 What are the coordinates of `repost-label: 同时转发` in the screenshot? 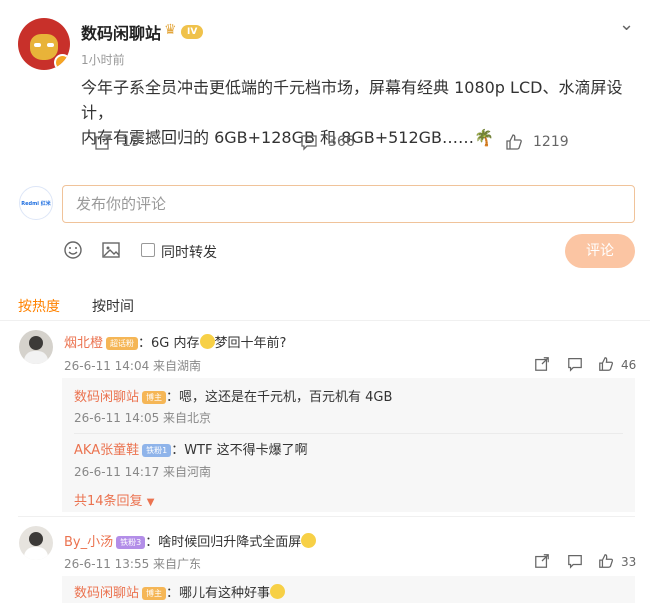 It's located at (189, 252).